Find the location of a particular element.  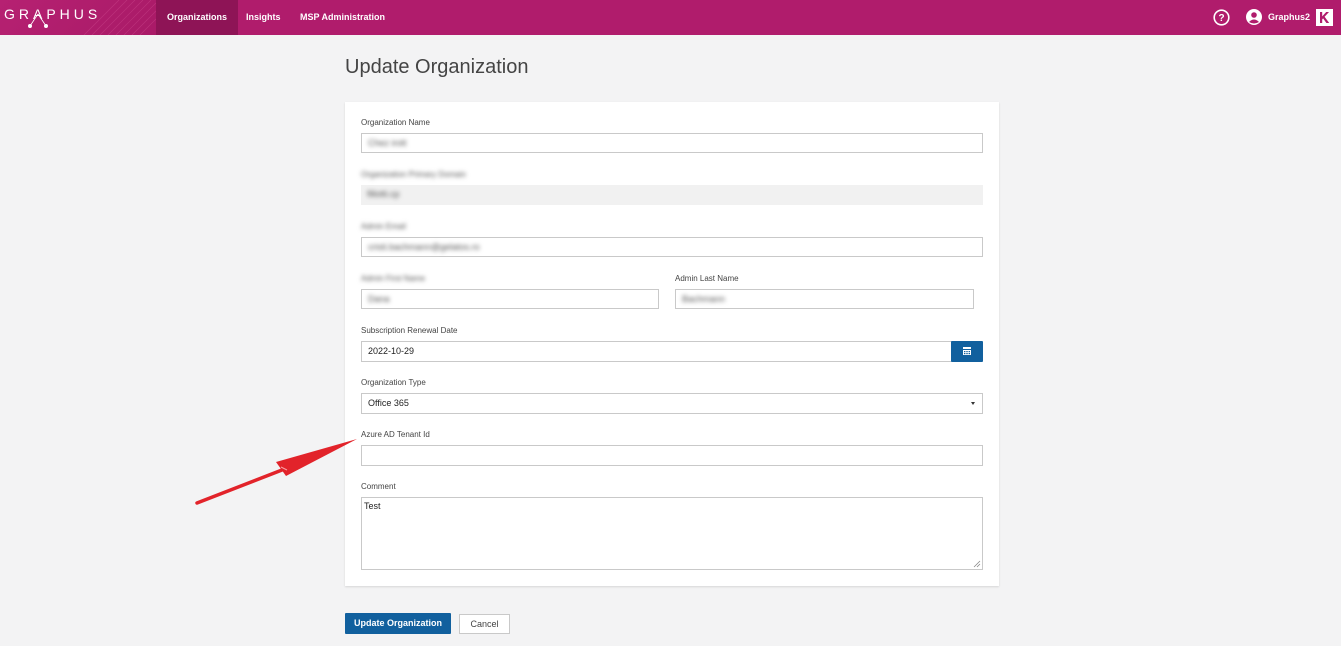

primary-domain-value: fillotti.cp is located at coordinates (383, 194).